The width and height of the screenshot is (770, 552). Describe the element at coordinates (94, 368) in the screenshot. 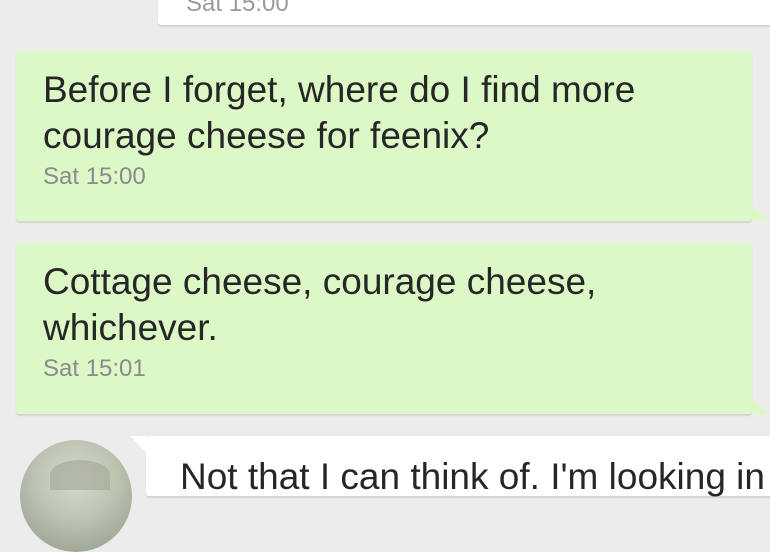

I see `message-timestamp: Sat 15:01` at that location.